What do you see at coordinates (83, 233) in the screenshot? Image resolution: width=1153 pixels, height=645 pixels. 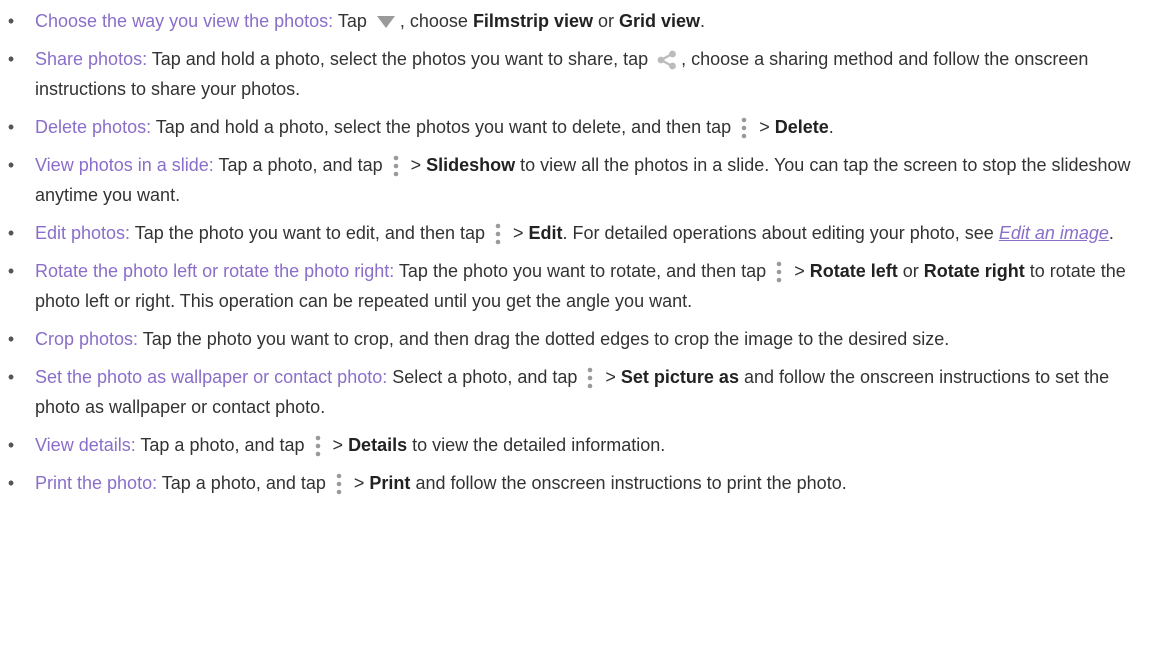 I see `item-heading: Edit photos:` at bounding box center [83, 233].